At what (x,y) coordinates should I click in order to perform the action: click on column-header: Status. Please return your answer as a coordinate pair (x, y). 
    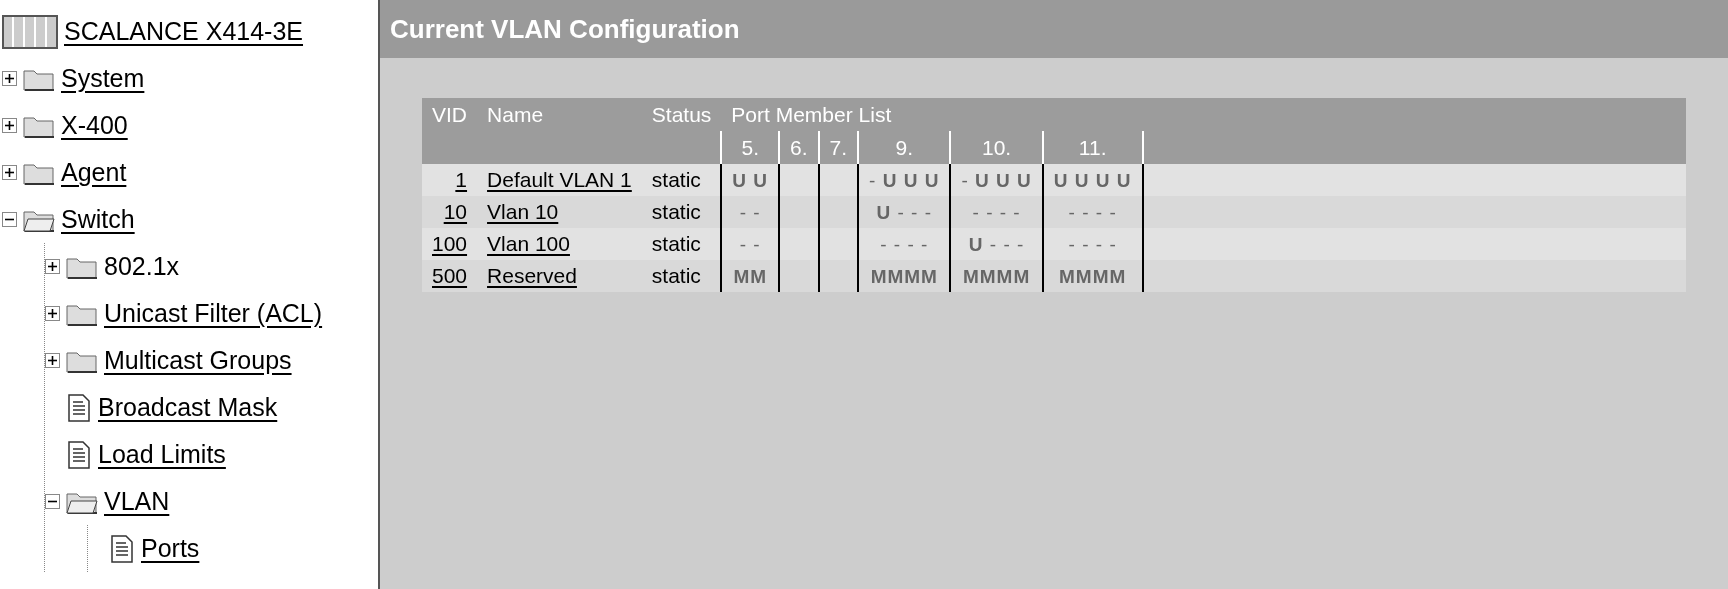
    Looking at the image, I should click on (681, 114).